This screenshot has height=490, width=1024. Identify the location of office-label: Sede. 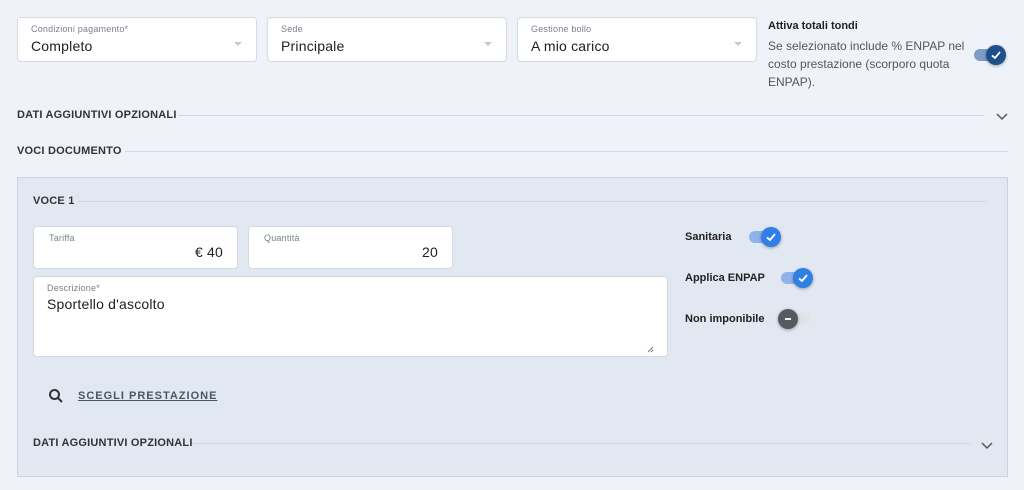
(292, 29).